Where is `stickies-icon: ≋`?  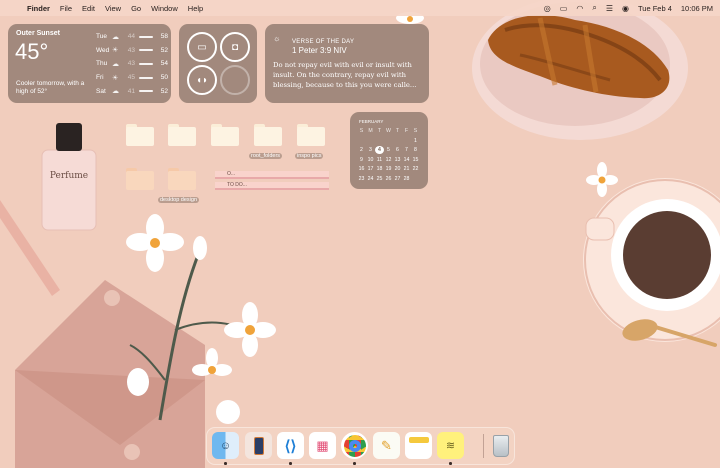
stickies-icon: ≋ is located at coordinates (450, 445).